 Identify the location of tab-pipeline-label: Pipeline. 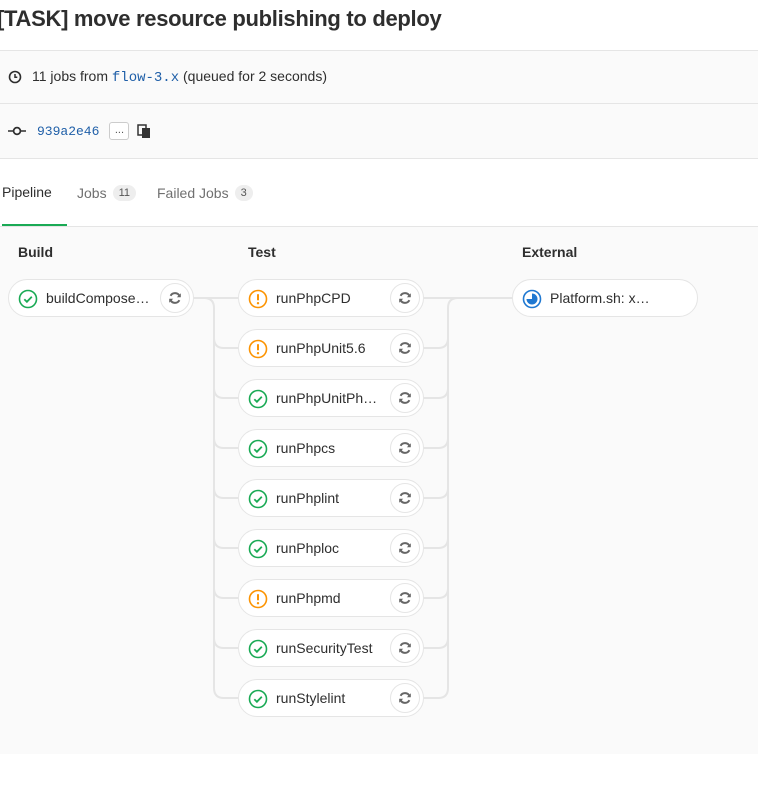
(27, 191).